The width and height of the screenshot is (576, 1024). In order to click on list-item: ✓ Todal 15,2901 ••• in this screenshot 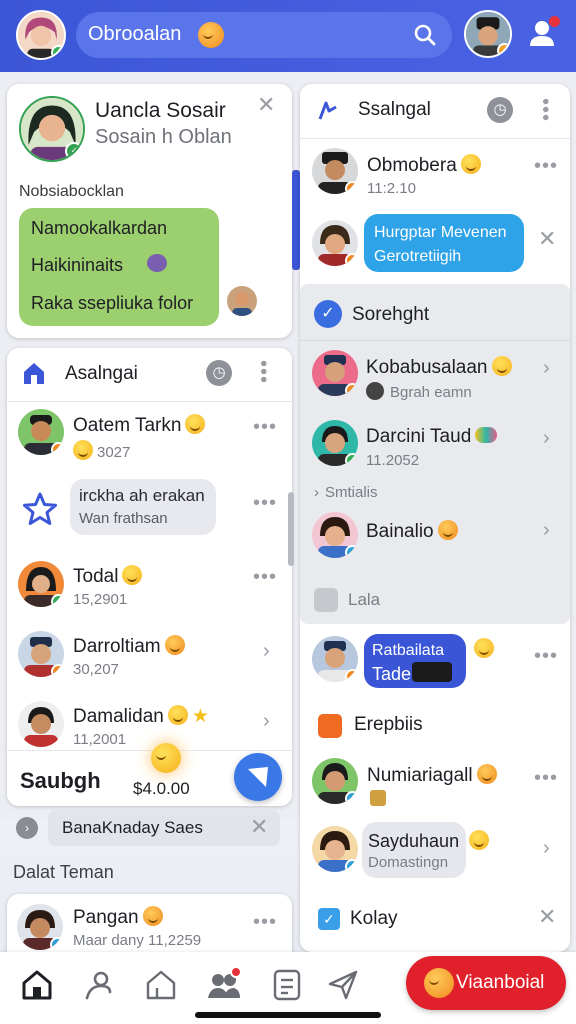, I will do `click(149, 586)`.